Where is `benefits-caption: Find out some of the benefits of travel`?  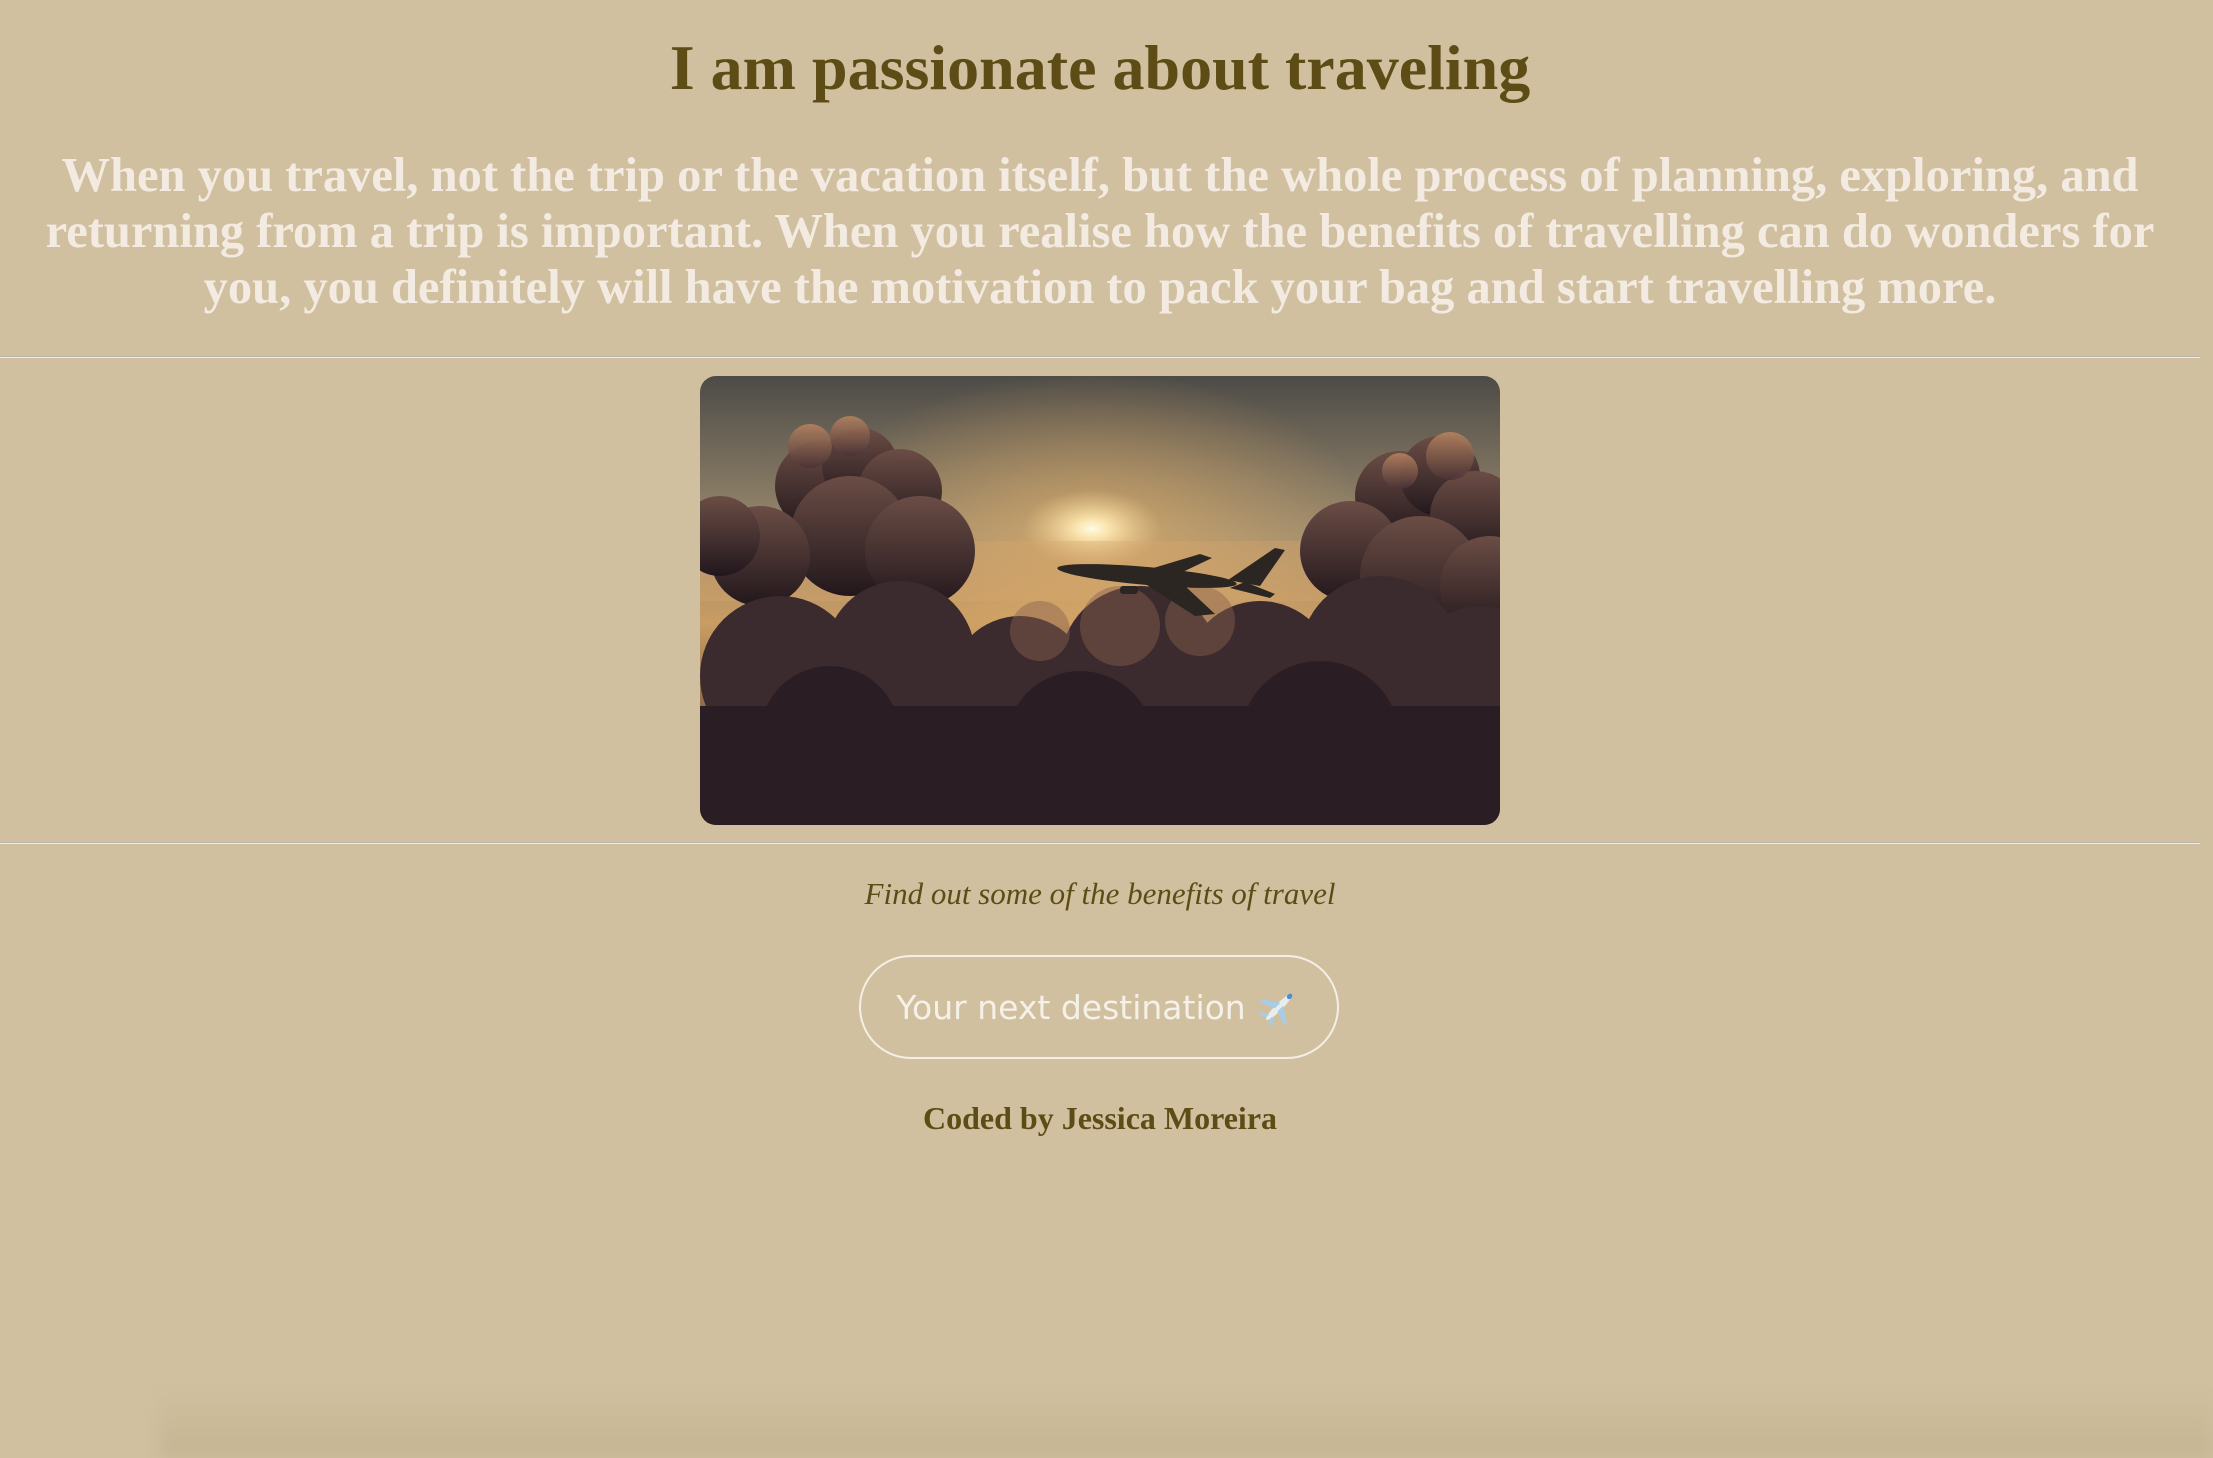 benefits-caption: Find out some of the benefits of travel is located at coordinates (1100, 893).